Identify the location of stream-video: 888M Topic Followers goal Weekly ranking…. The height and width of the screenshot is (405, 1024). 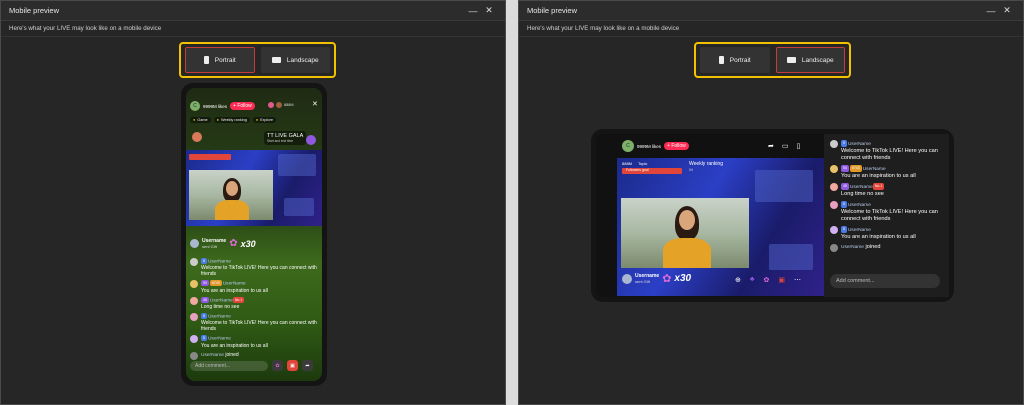
(720, 227).